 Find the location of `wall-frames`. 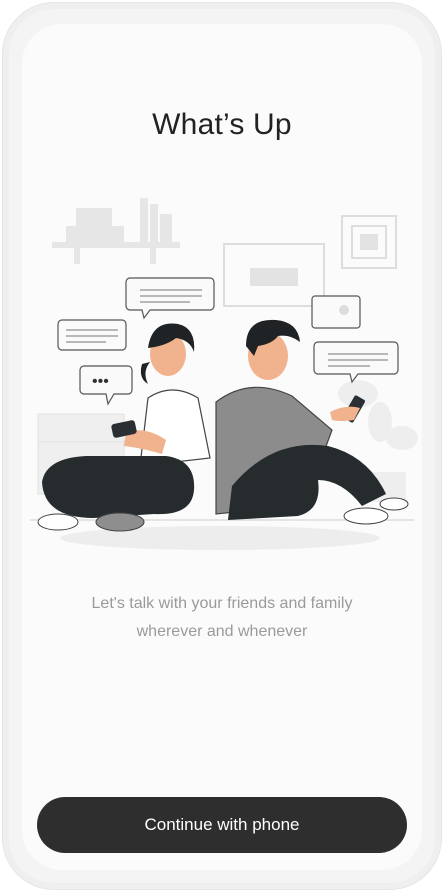

wall-frames is located at coordinates (310, 261).